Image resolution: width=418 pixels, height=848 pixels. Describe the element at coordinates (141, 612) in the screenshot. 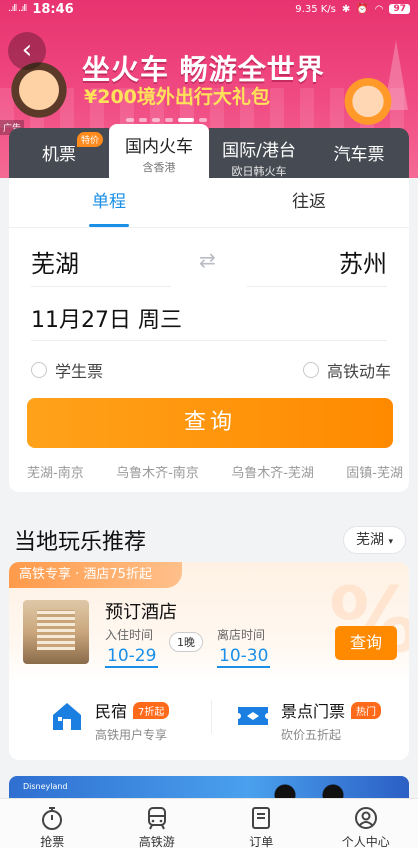

I see `hotel-title: 预订酒店` at that location.